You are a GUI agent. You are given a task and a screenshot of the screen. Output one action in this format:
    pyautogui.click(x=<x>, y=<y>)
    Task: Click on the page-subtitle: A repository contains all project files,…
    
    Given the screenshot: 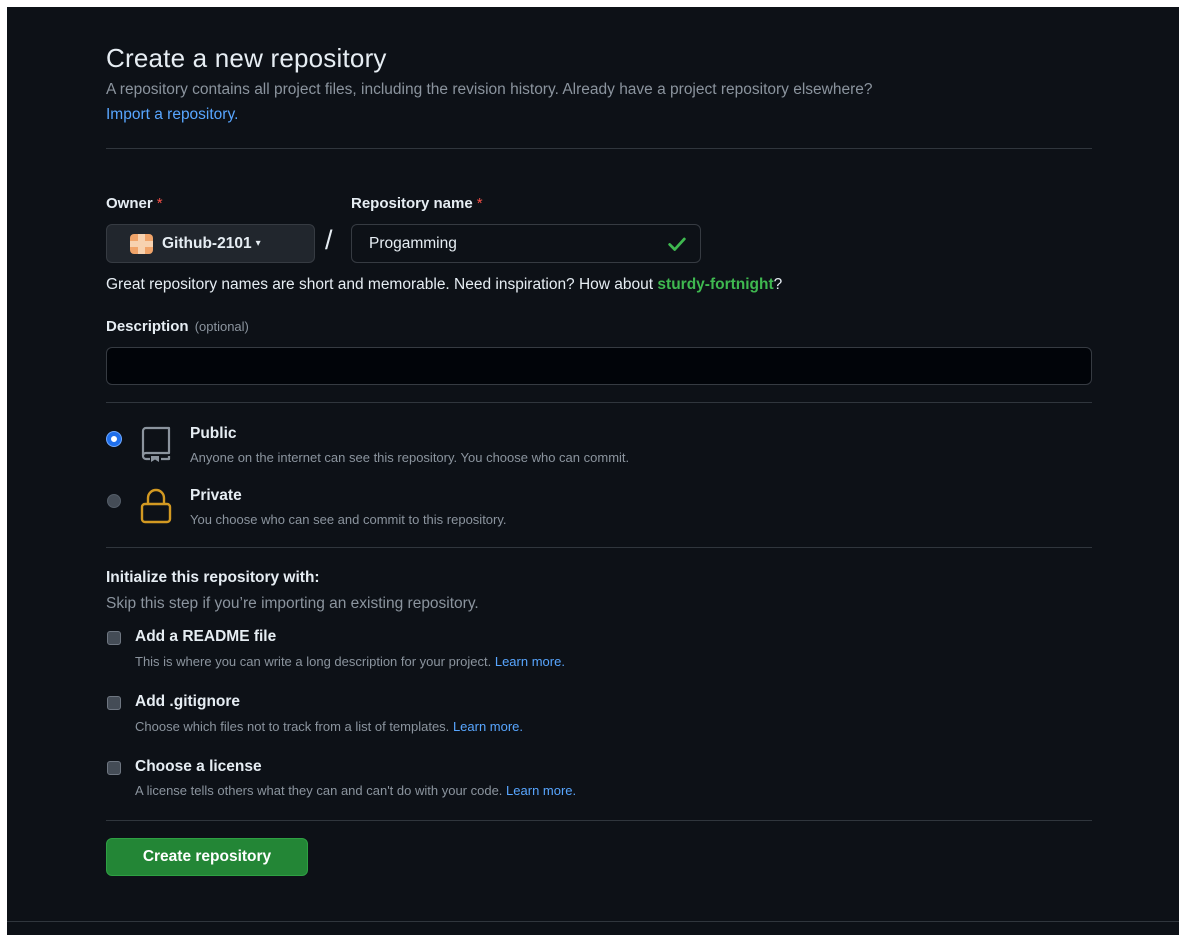 What is the action you would take?
    pyautogui.click(x=489, y=89)
    